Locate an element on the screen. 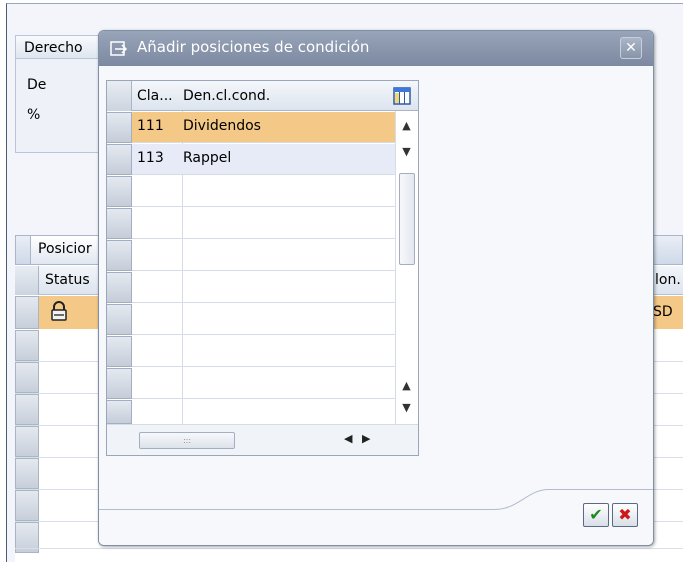  confirm-button: ✔ is located at coordinates (596, 515).